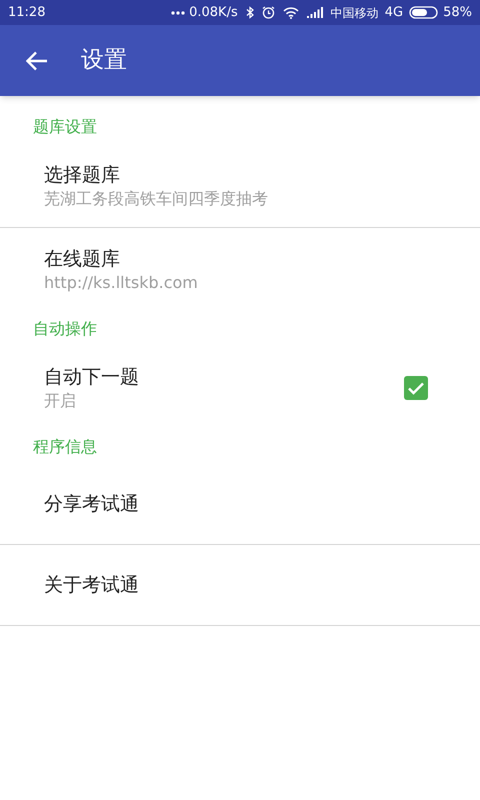  I want to click on preference-row: 自动下一题 开启, so click(240, 388).